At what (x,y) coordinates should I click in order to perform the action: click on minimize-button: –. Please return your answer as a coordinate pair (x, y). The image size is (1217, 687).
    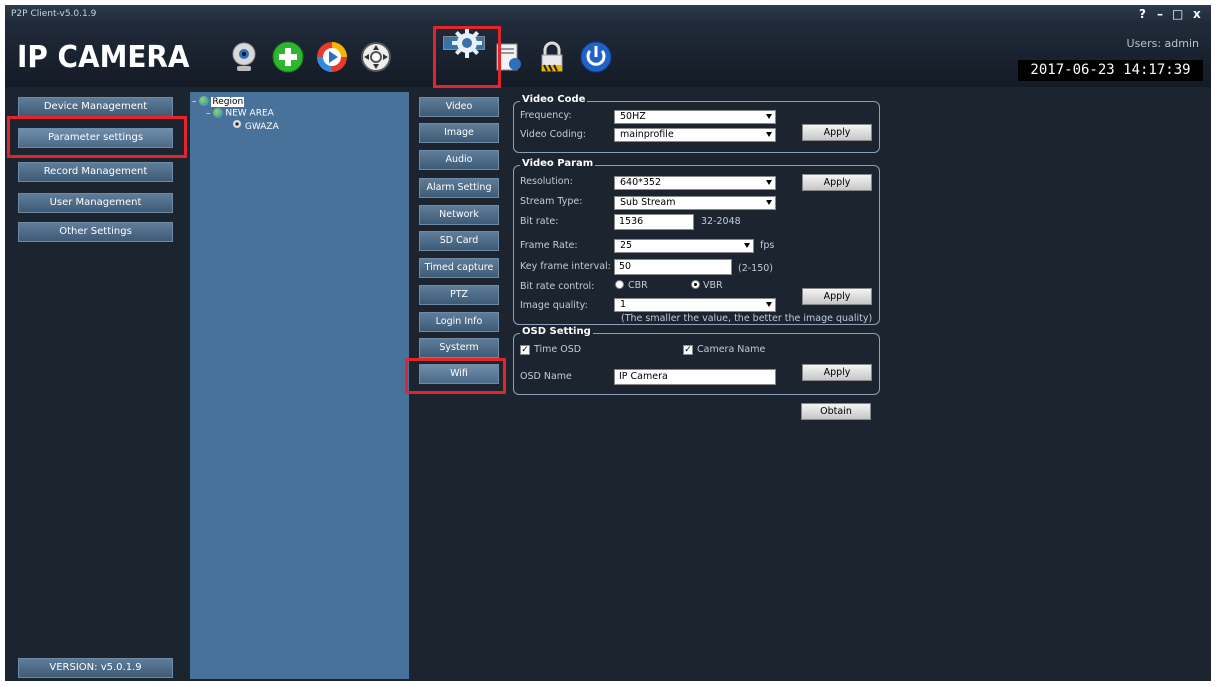
    Looking at the image, I should click on (1160, 14).